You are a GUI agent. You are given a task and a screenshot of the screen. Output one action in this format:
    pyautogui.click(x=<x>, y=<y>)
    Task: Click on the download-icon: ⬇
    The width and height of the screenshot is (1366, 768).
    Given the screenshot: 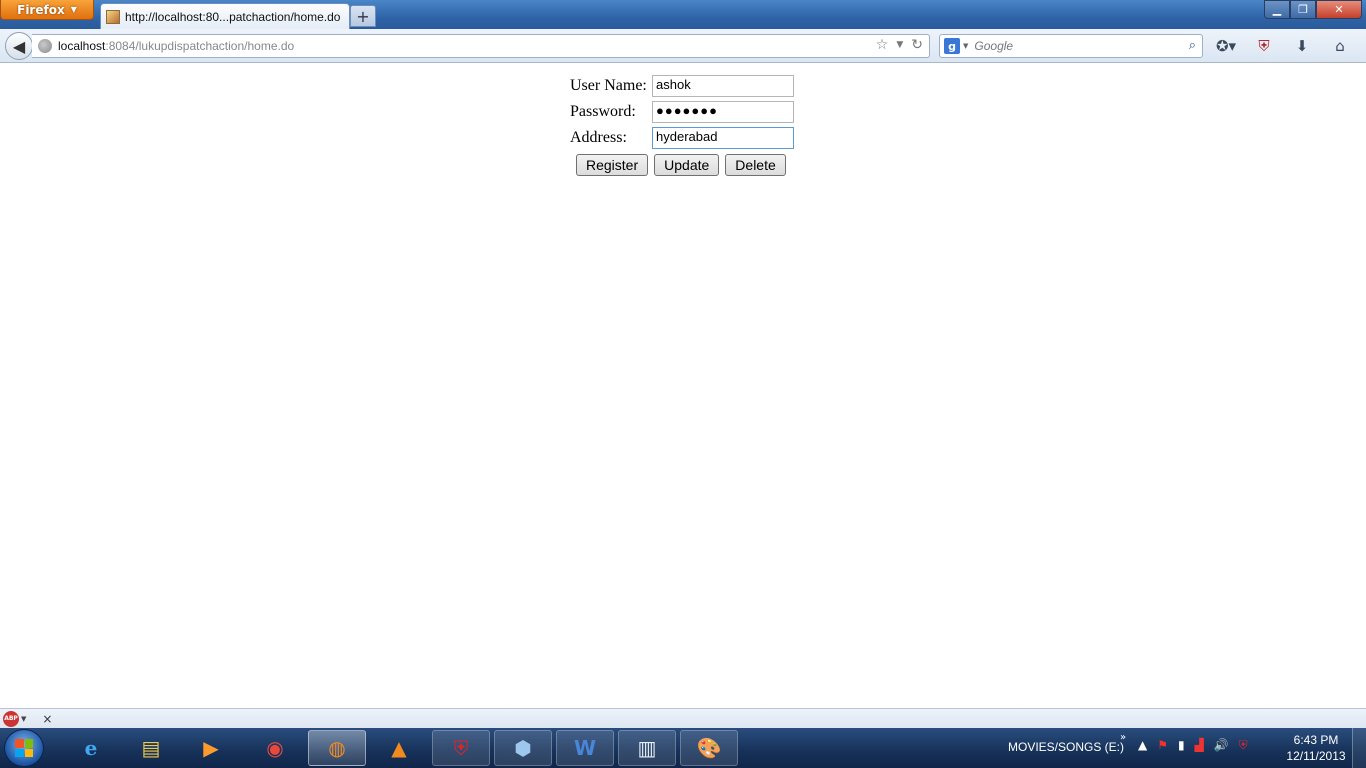 What is the action you would take?
    pyautogui.click(x=1302, y=46)
    